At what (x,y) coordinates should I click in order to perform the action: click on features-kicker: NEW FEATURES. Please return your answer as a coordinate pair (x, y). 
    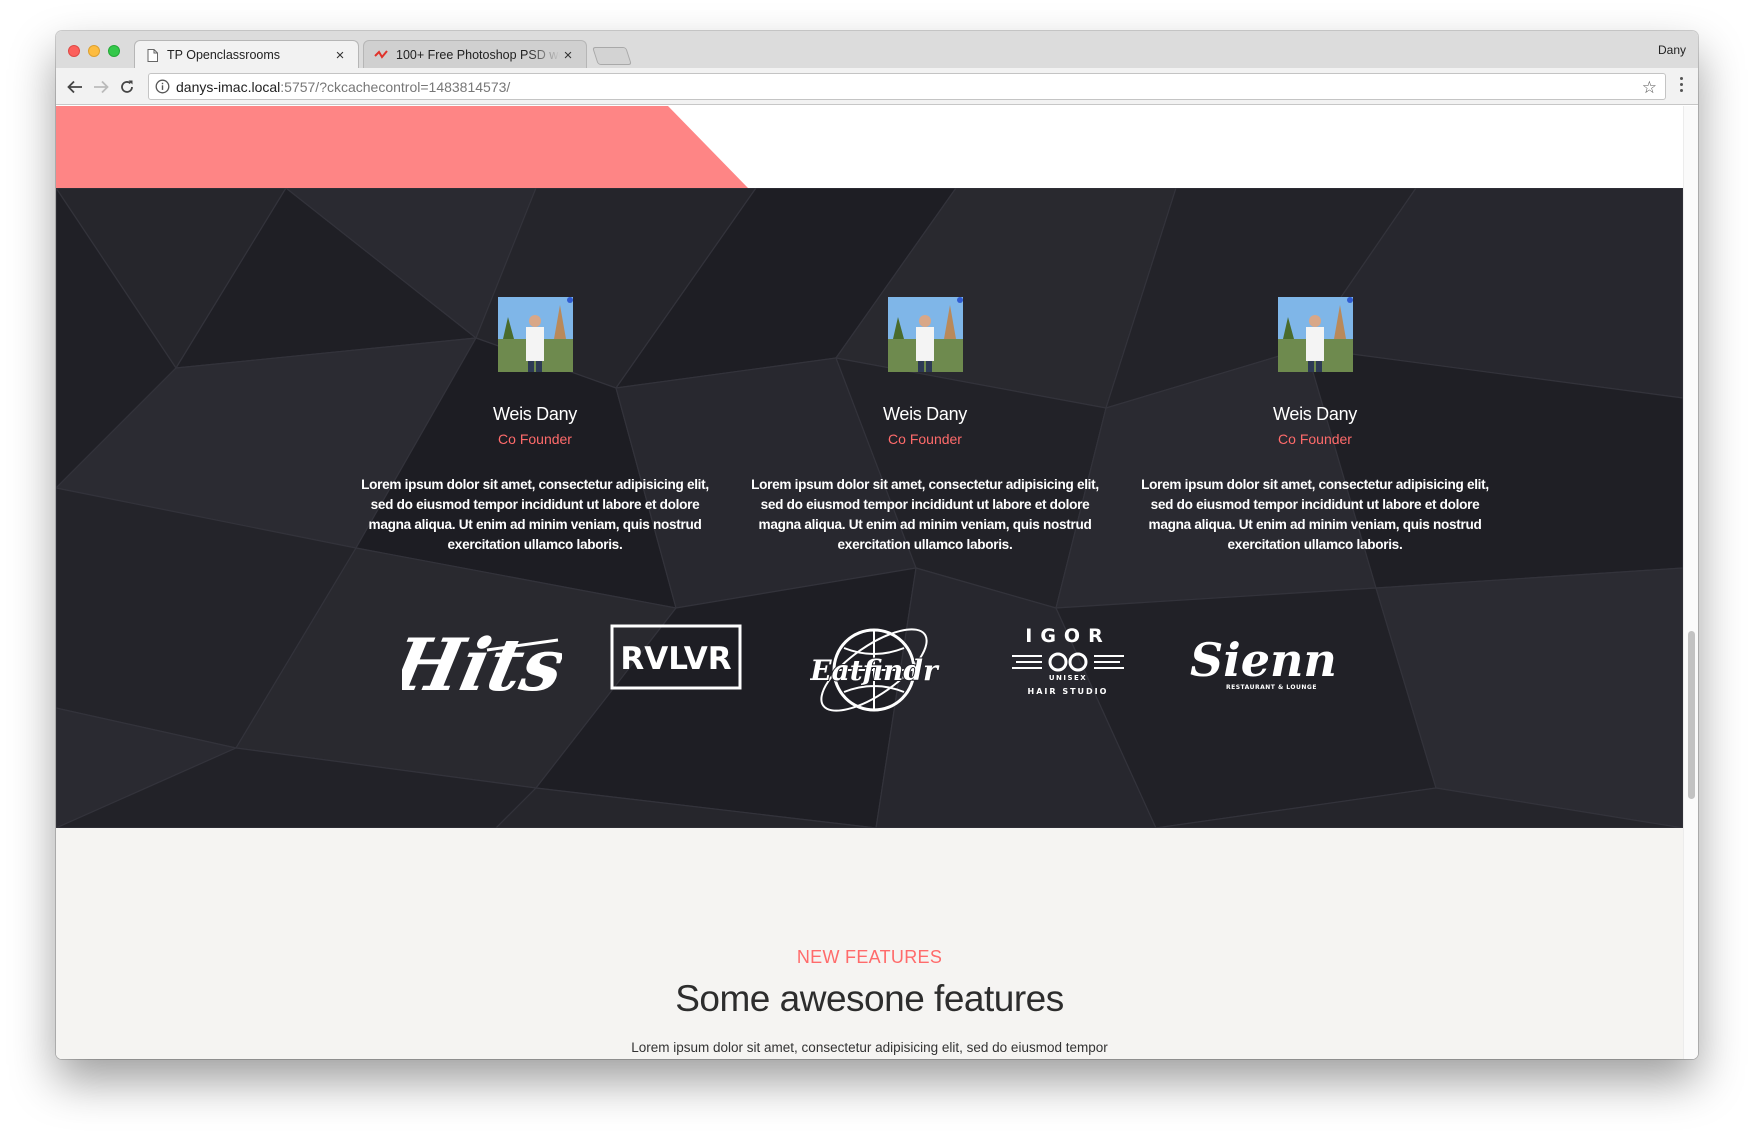
    Looking at the image, I should click on (869, 957).